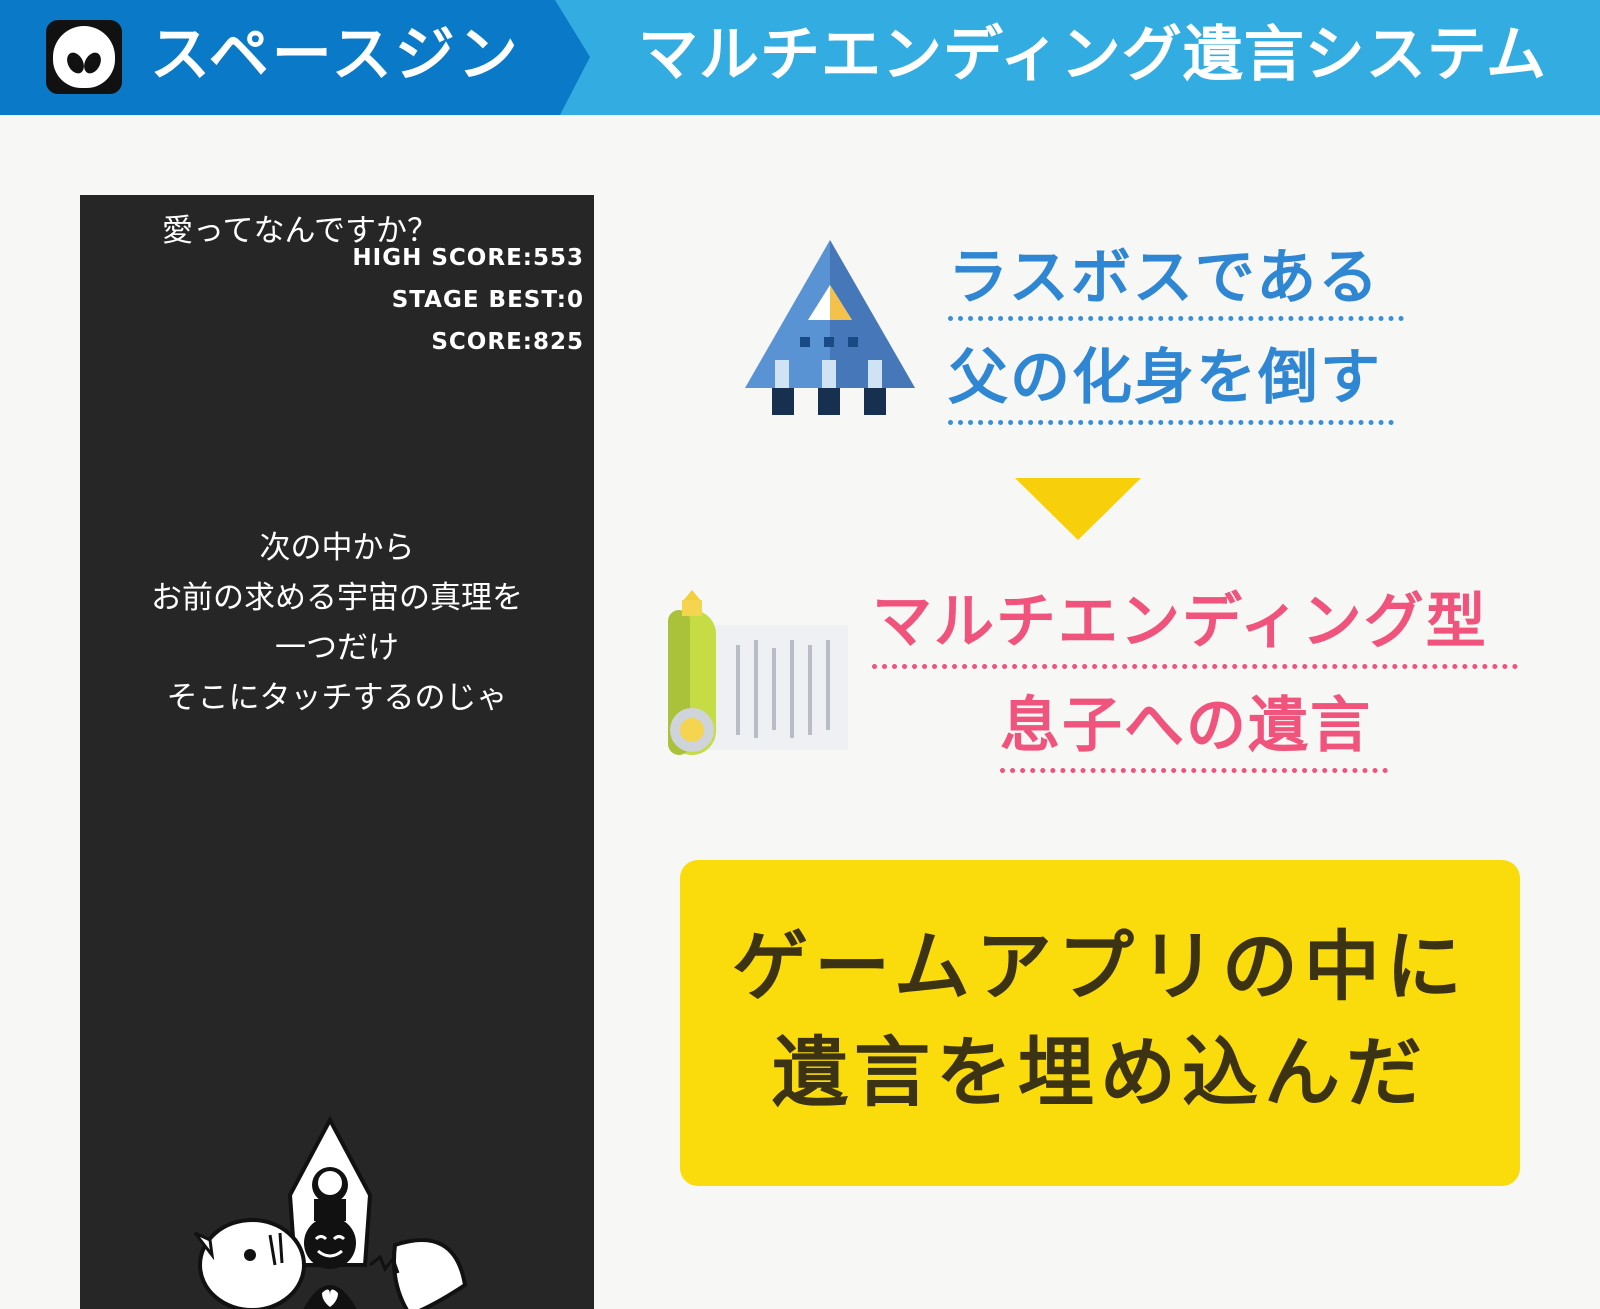 Image resolution: width=1600 pixels, height=1309 pixels. I want to click on summary-line2: 遺言を埋め込んだ, so click(1100, 1072).